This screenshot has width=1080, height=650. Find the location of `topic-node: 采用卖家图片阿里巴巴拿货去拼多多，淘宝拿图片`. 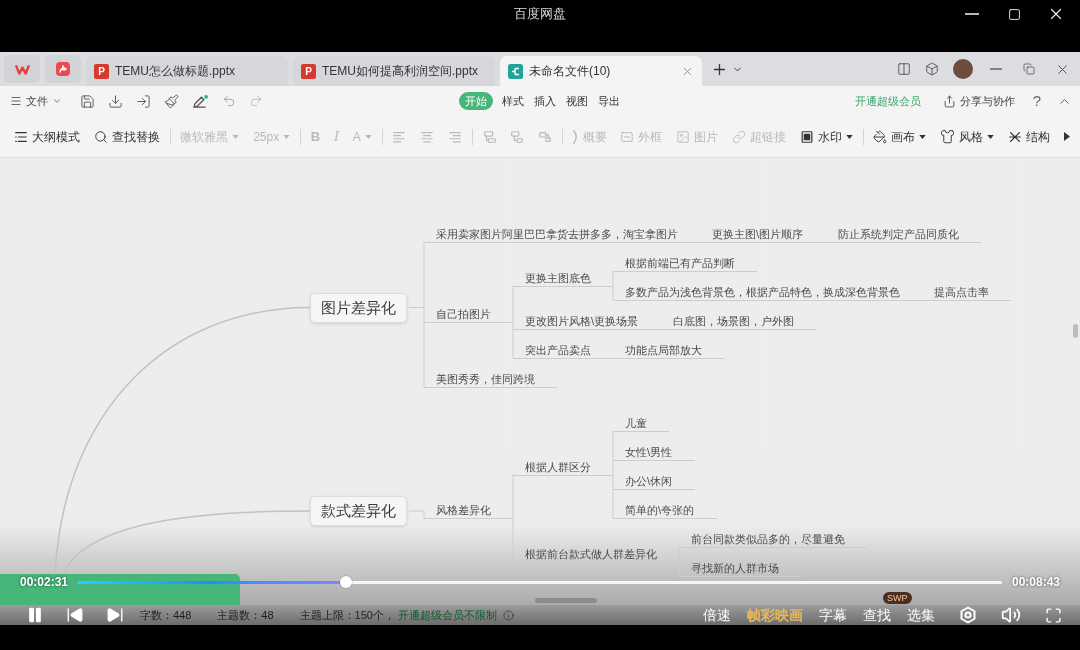

topic-node: 采用卖家图片阿里巴巴拿货去拼多多，淘宝拿图片 is located at coordinates (562, 234).